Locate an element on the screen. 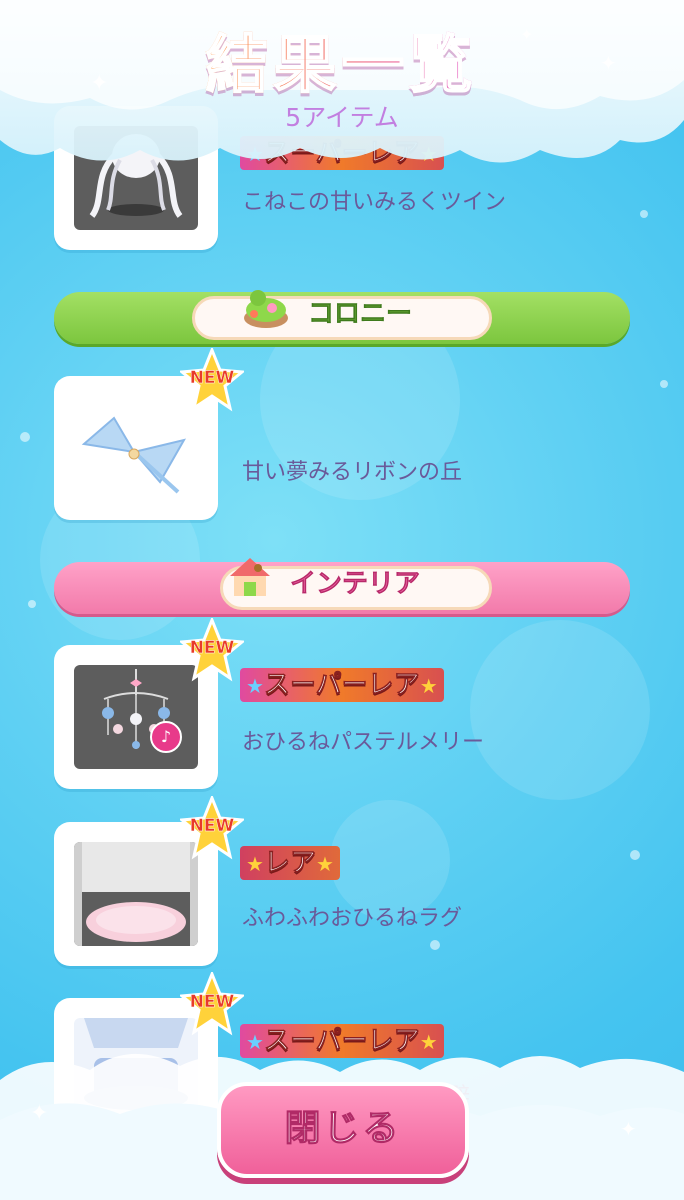 Image resolution: width=684 pixels, height=1200 pixels. category-header-interior: インテリア is located at coordinates (342, 586).